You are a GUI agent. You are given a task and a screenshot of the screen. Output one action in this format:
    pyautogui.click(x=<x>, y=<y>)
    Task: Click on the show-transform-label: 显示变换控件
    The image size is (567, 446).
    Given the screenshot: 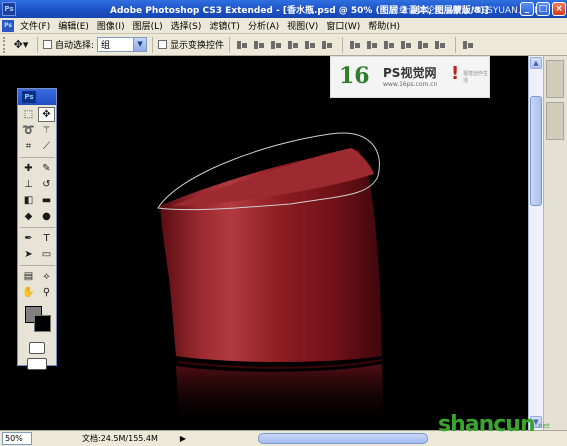 What is the action you would take?
    pyautogui.click(x=197, y=46)
    